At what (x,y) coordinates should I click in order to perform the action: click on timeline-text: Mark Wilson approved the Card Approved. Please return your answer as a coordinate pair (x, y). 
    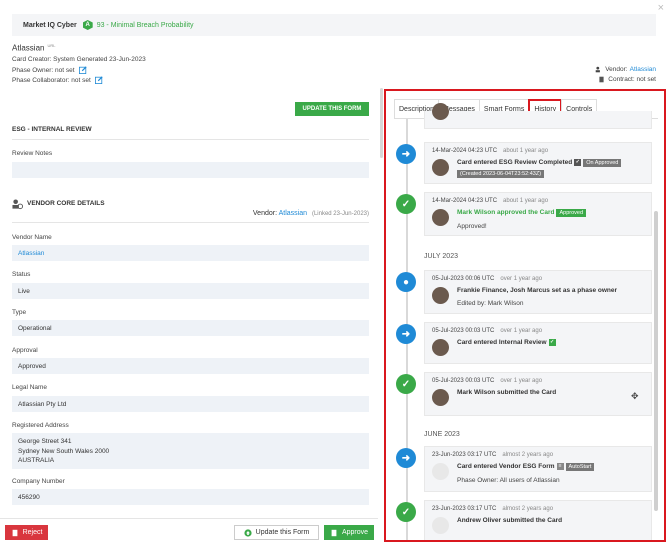
    Looking at the image, I should click on (522, 213).